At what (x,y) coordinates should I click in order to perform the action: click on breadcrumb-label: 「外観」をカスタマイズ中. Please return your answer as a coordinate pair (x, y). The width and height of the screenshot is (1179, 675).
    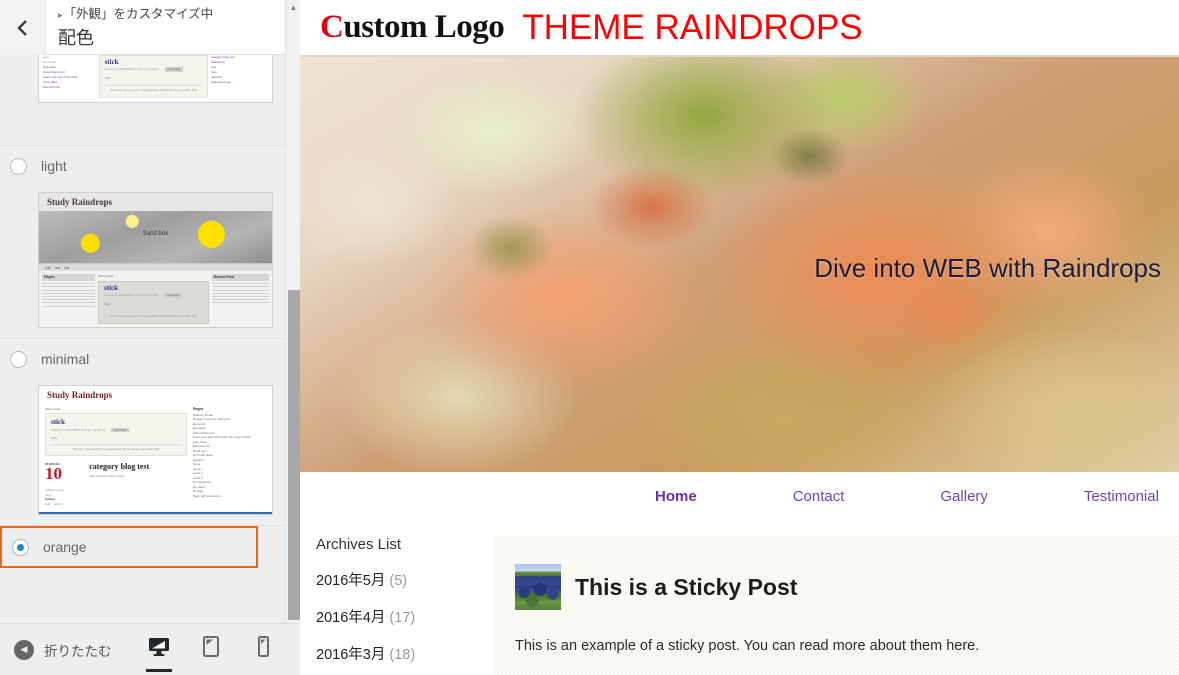
    Looking at the image, I should click on (138, 14).